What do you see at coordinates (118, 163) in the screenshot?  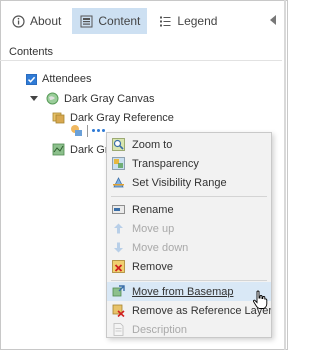 I see `transparency-icon` at bounding box center [118, 163].